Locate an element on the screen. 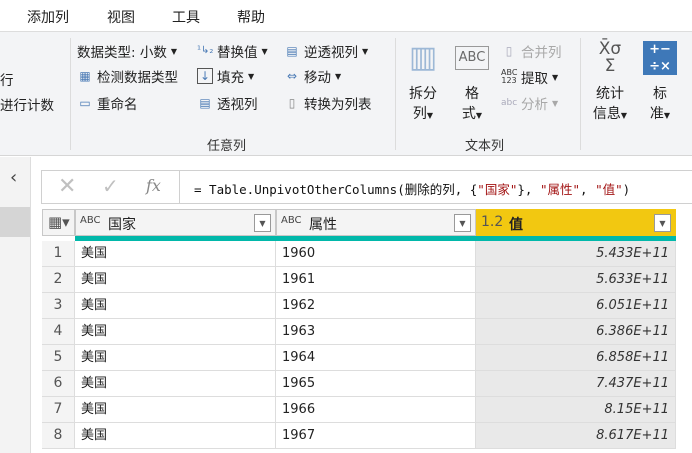 Image resolution: width=692 pixels, height=453 pixels. column-header-value: 1.2 值 ▼ is located at coordinates (576, 222).